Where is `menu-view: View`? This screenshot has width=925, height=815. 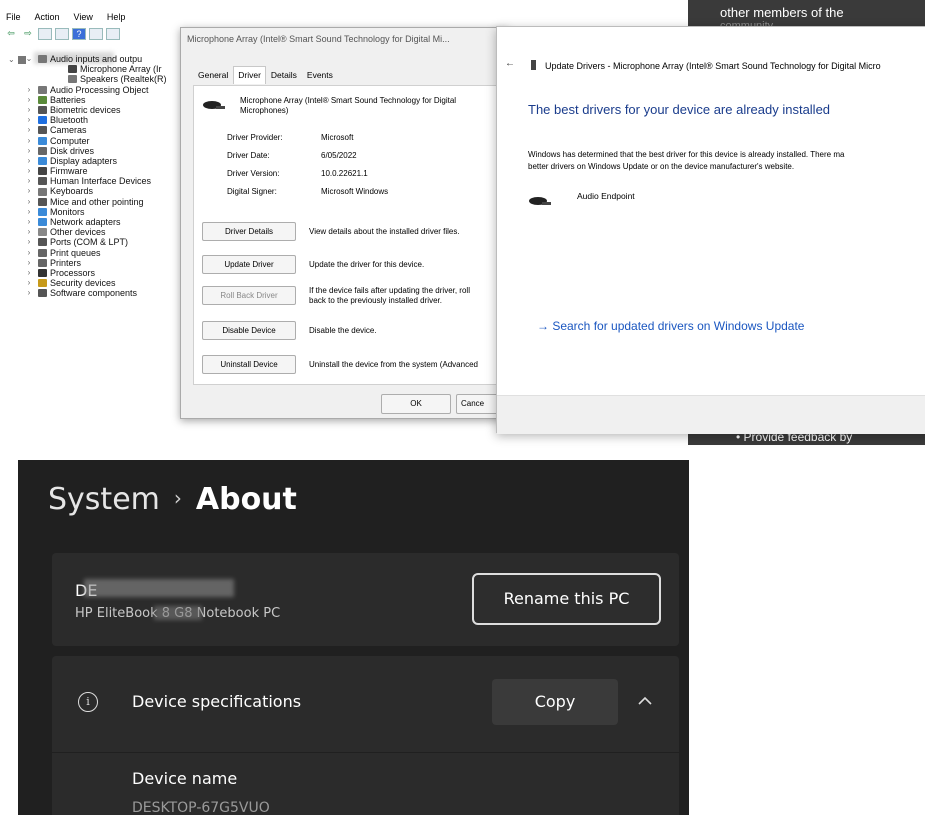 menu-view: View is located at coordinates (83, 17).